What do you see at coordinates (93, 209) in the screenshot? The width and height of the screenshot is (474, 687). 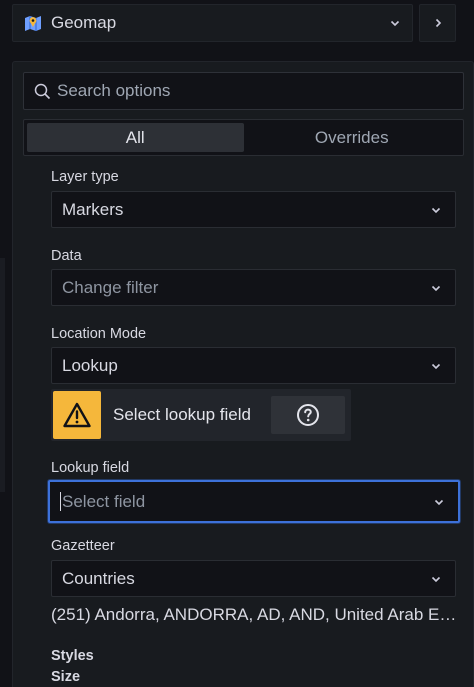 I see `layer-type-value: Markers` at bounding box center [93, 209].